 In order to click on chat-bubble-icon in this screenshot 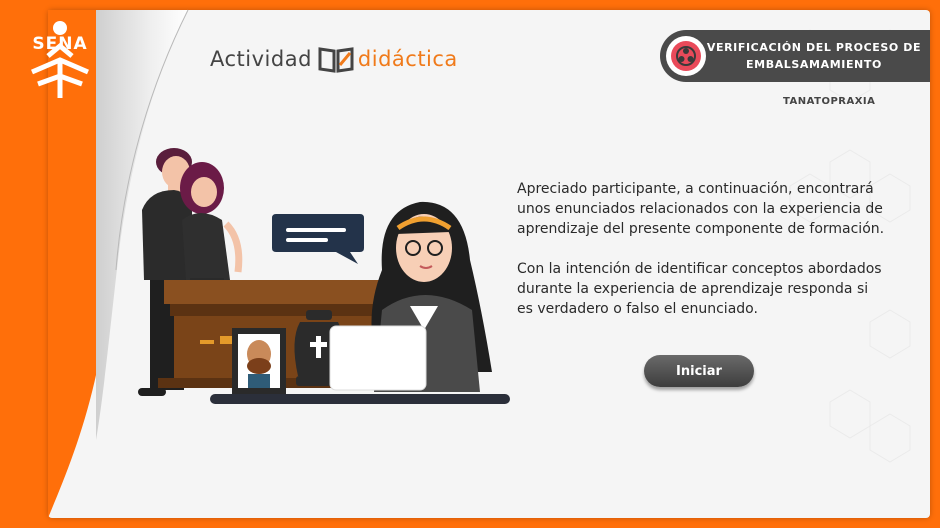, I will do `click(318, 239)`.